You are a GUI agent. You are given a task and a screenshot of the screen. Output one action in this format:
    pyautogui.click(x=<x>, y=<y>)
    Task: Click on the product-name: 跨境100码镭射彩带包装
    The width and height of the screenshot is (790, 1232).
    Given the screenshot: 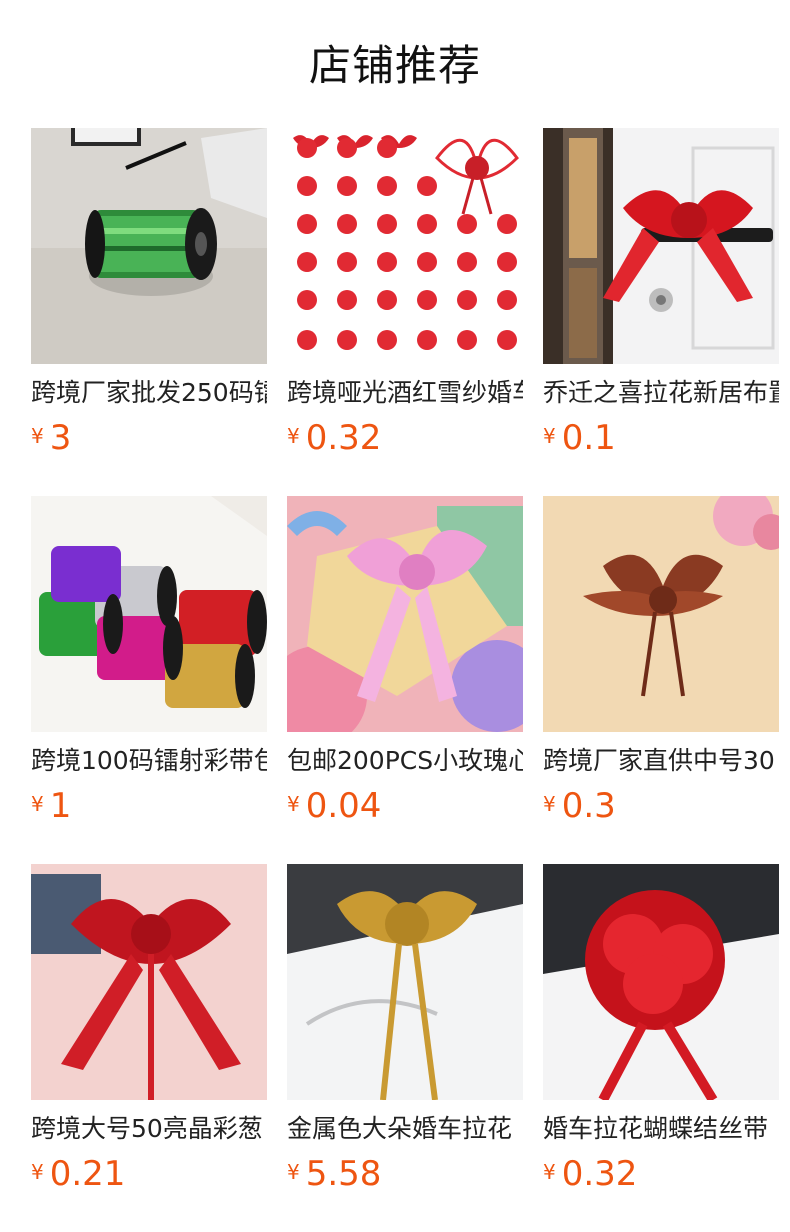 What is the action you would take?
    pyautogui.click(x=149, y=761)
    